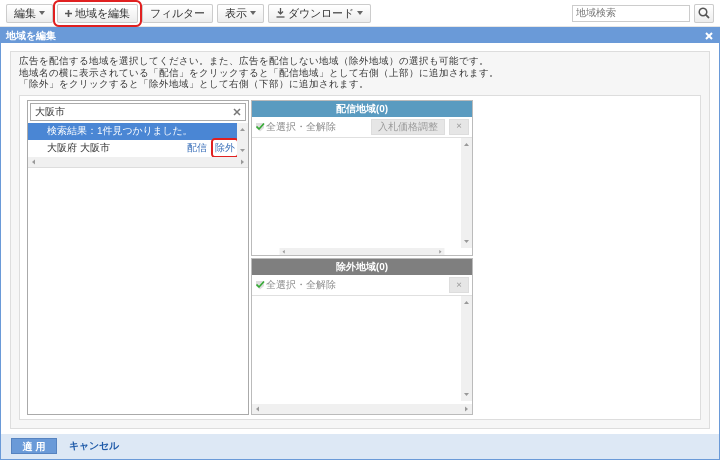  What do you see at coordinates (254, 62) in the screenshot?
I see `instruction-text: 広告を配信する地域を選択してください。また、広告を配信しない地域（除外地域）の選択も可能です。` at bounding box center [254, 62].